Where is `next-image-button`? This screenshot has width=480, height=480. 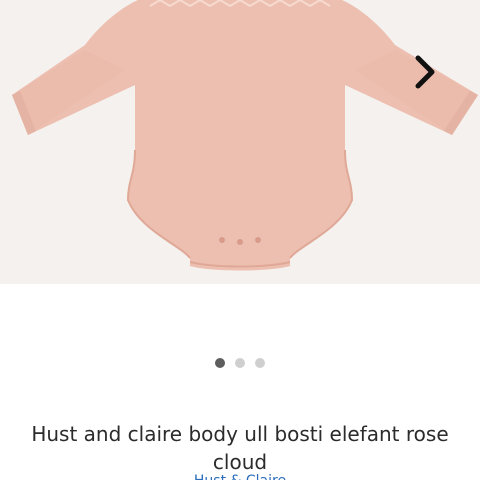
next-image-button is located at coordinates (426, 72).